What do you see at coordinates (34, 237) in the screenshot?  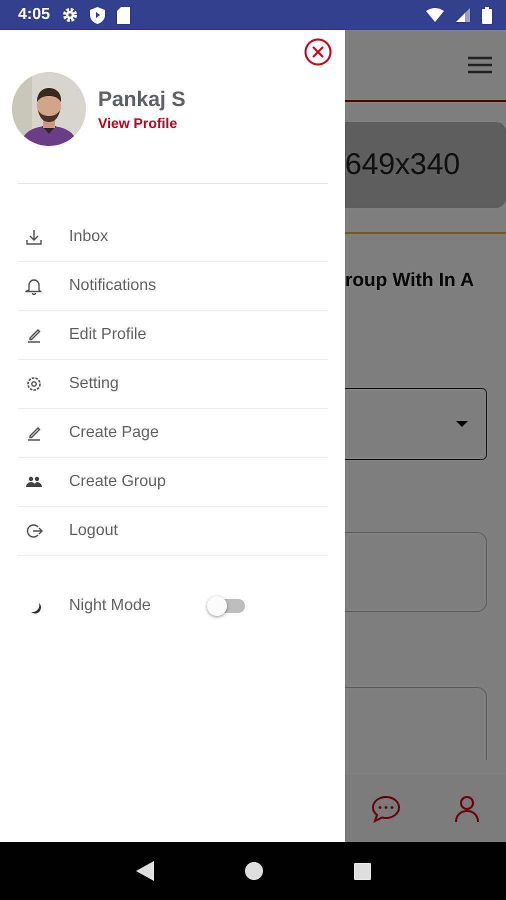 I see `download-icon` at bounding box center [34, 237].